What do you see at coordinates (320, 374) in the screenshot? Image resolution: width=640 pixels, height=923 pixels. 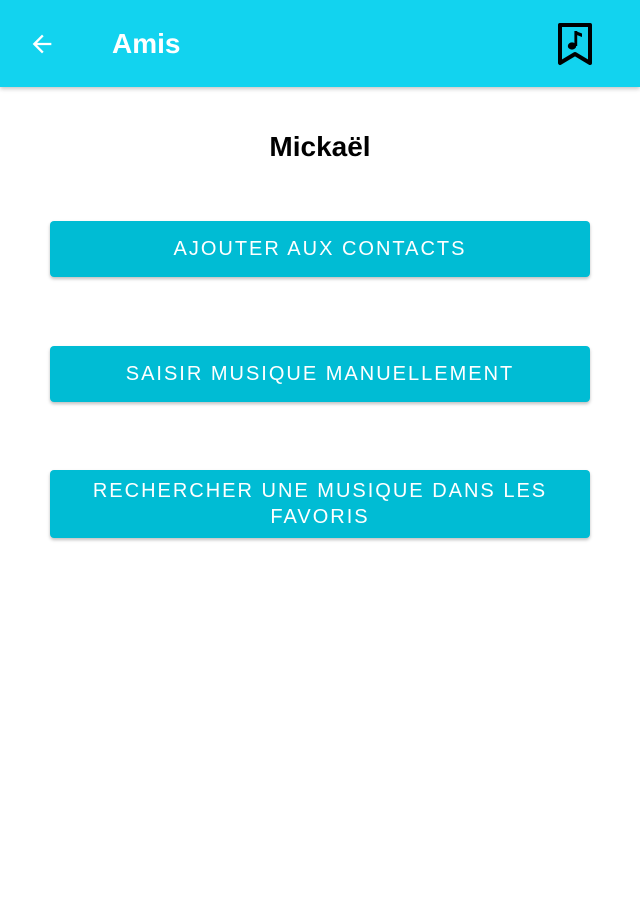 I see `enter-music-manually-button: SAISIR MUSIQUE MANUELLEMENT` at bounding box center [320, 374].